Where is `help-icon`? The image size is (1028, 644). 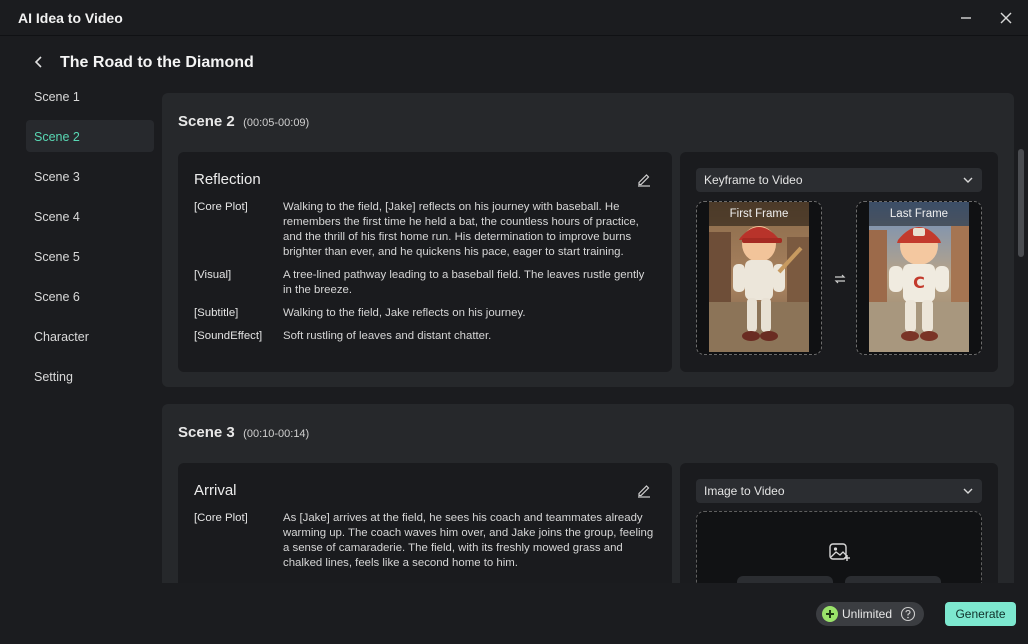 help-icon is located at coordinates (908, 614).